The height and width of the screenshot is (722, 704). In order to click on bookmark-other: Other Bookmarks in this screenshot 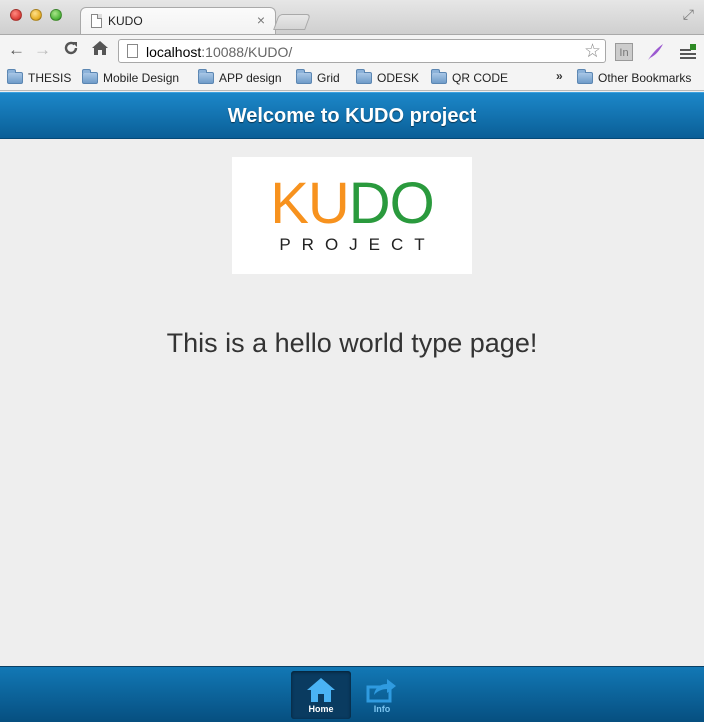, I will do `click(634, 77)`.